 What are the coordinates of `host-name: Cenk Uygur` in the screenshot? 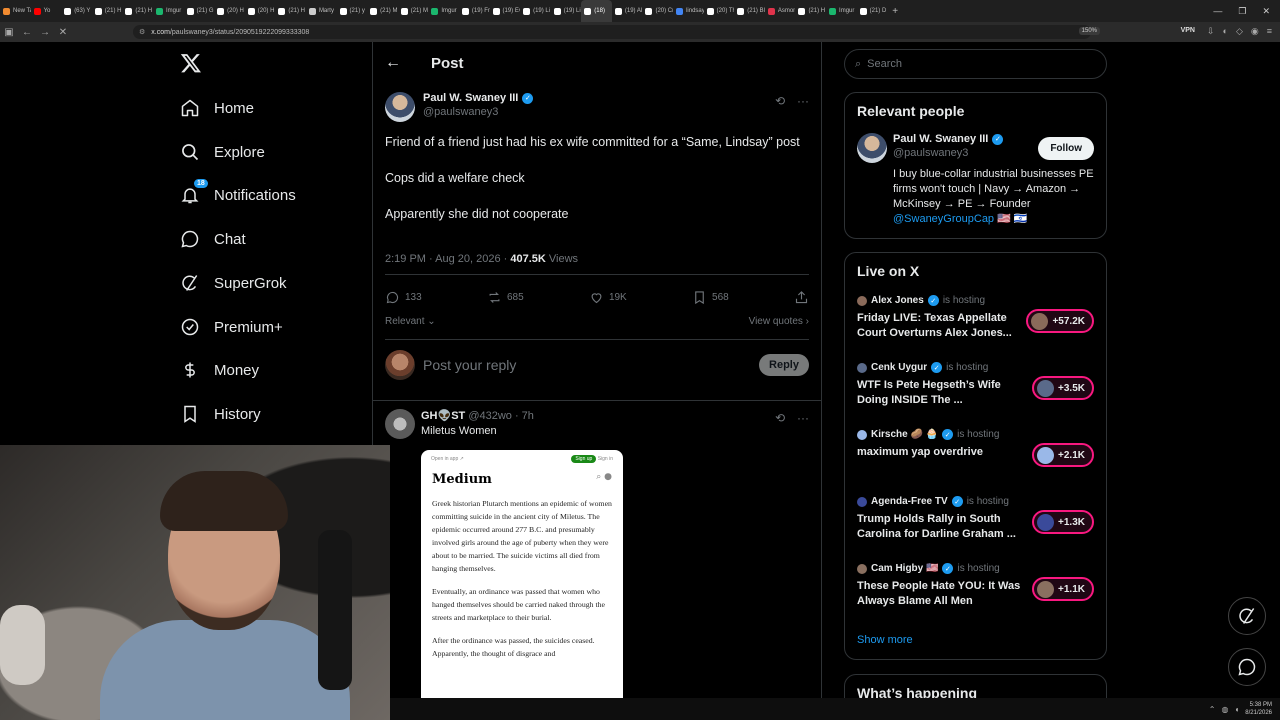 It's located at (899, 367).